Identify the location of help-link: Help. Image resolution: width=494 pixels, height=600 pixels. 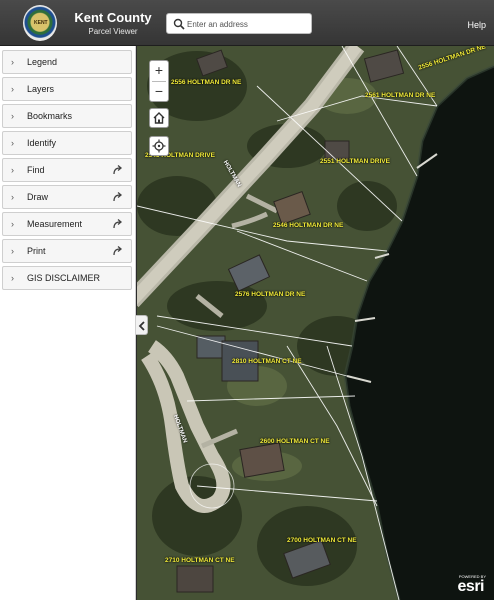
(476, 25).